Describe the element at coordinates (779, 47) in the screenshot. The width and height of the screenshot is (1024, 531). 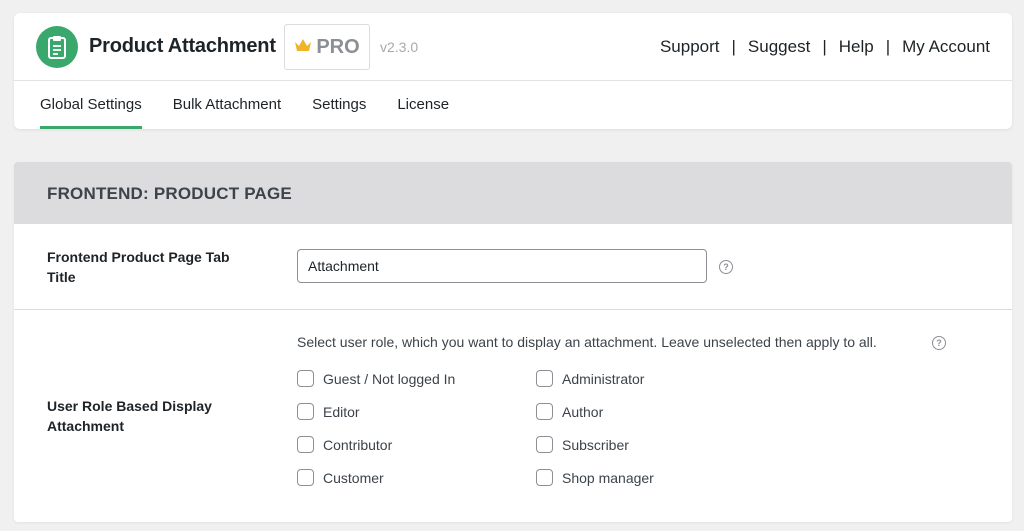
I see `suggest-link: Suggest` at that location.